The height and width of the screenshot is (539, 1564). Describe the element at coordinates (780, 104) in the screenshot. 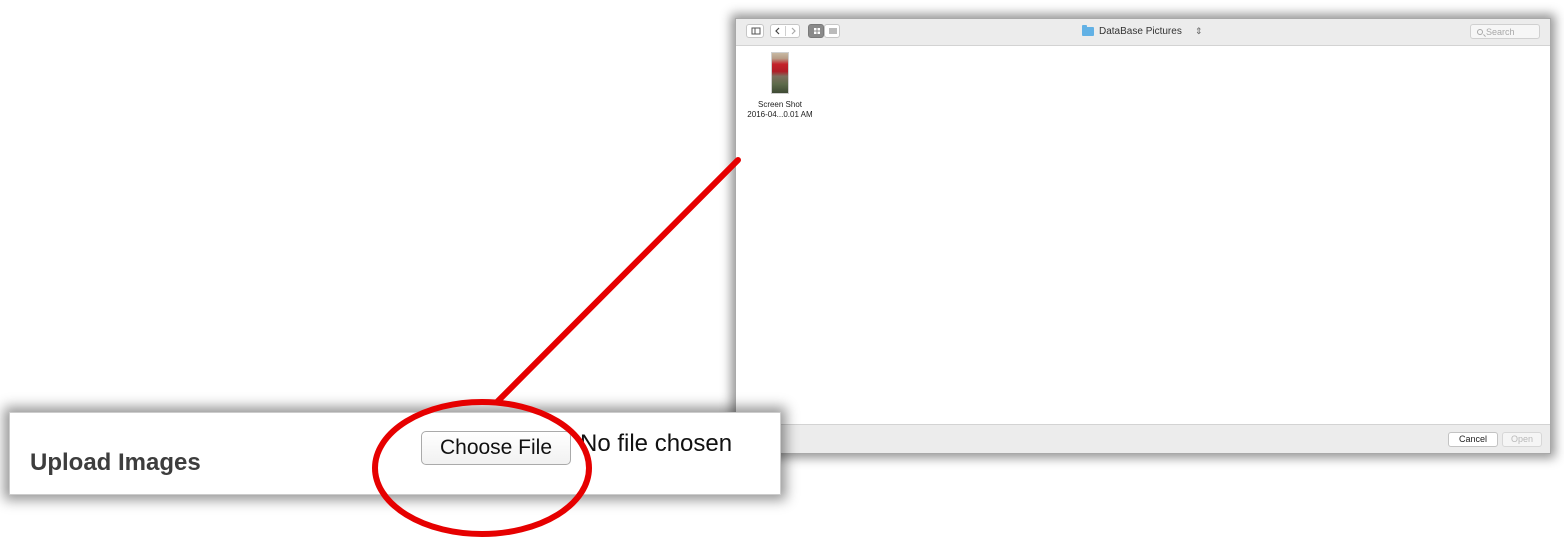

I see `file-name-line1: Screen Shot` at that location.